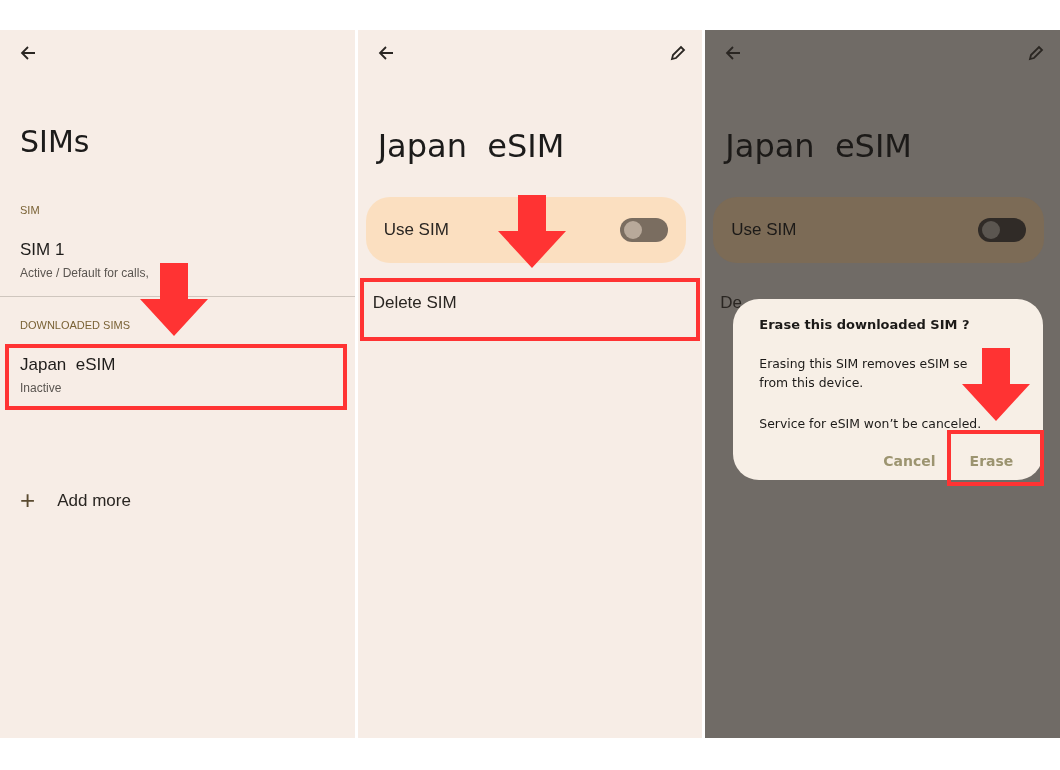 The height and width of the screenshot is (770, 1060). Describe the element at coordinates (28, 500) in the screenshot. I see `plus-icon: +` at that location.